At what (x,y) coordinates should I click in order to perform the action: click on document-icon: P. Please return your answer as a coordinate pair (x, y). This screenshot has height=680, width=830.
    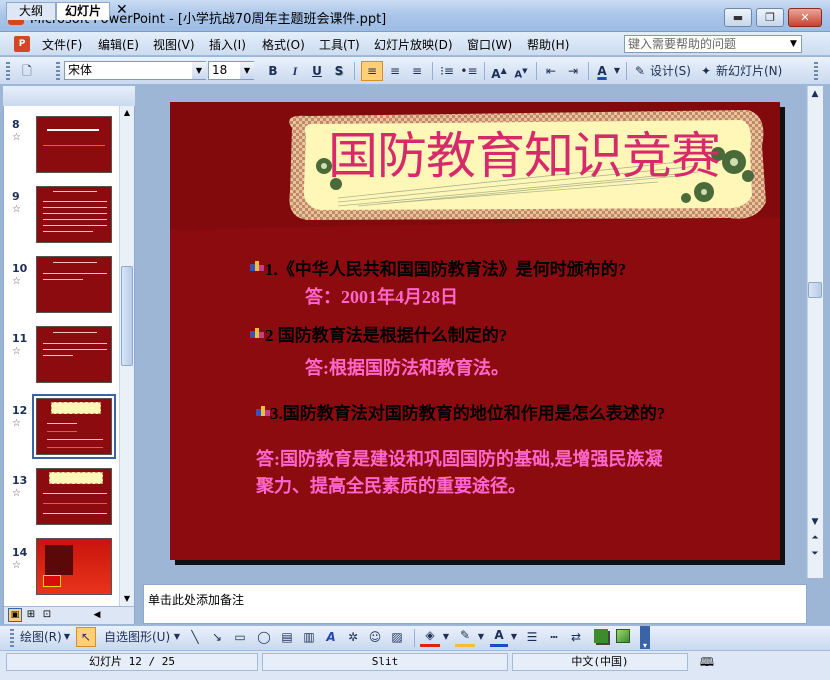
    Looking at the image, I should click on (22, 44).